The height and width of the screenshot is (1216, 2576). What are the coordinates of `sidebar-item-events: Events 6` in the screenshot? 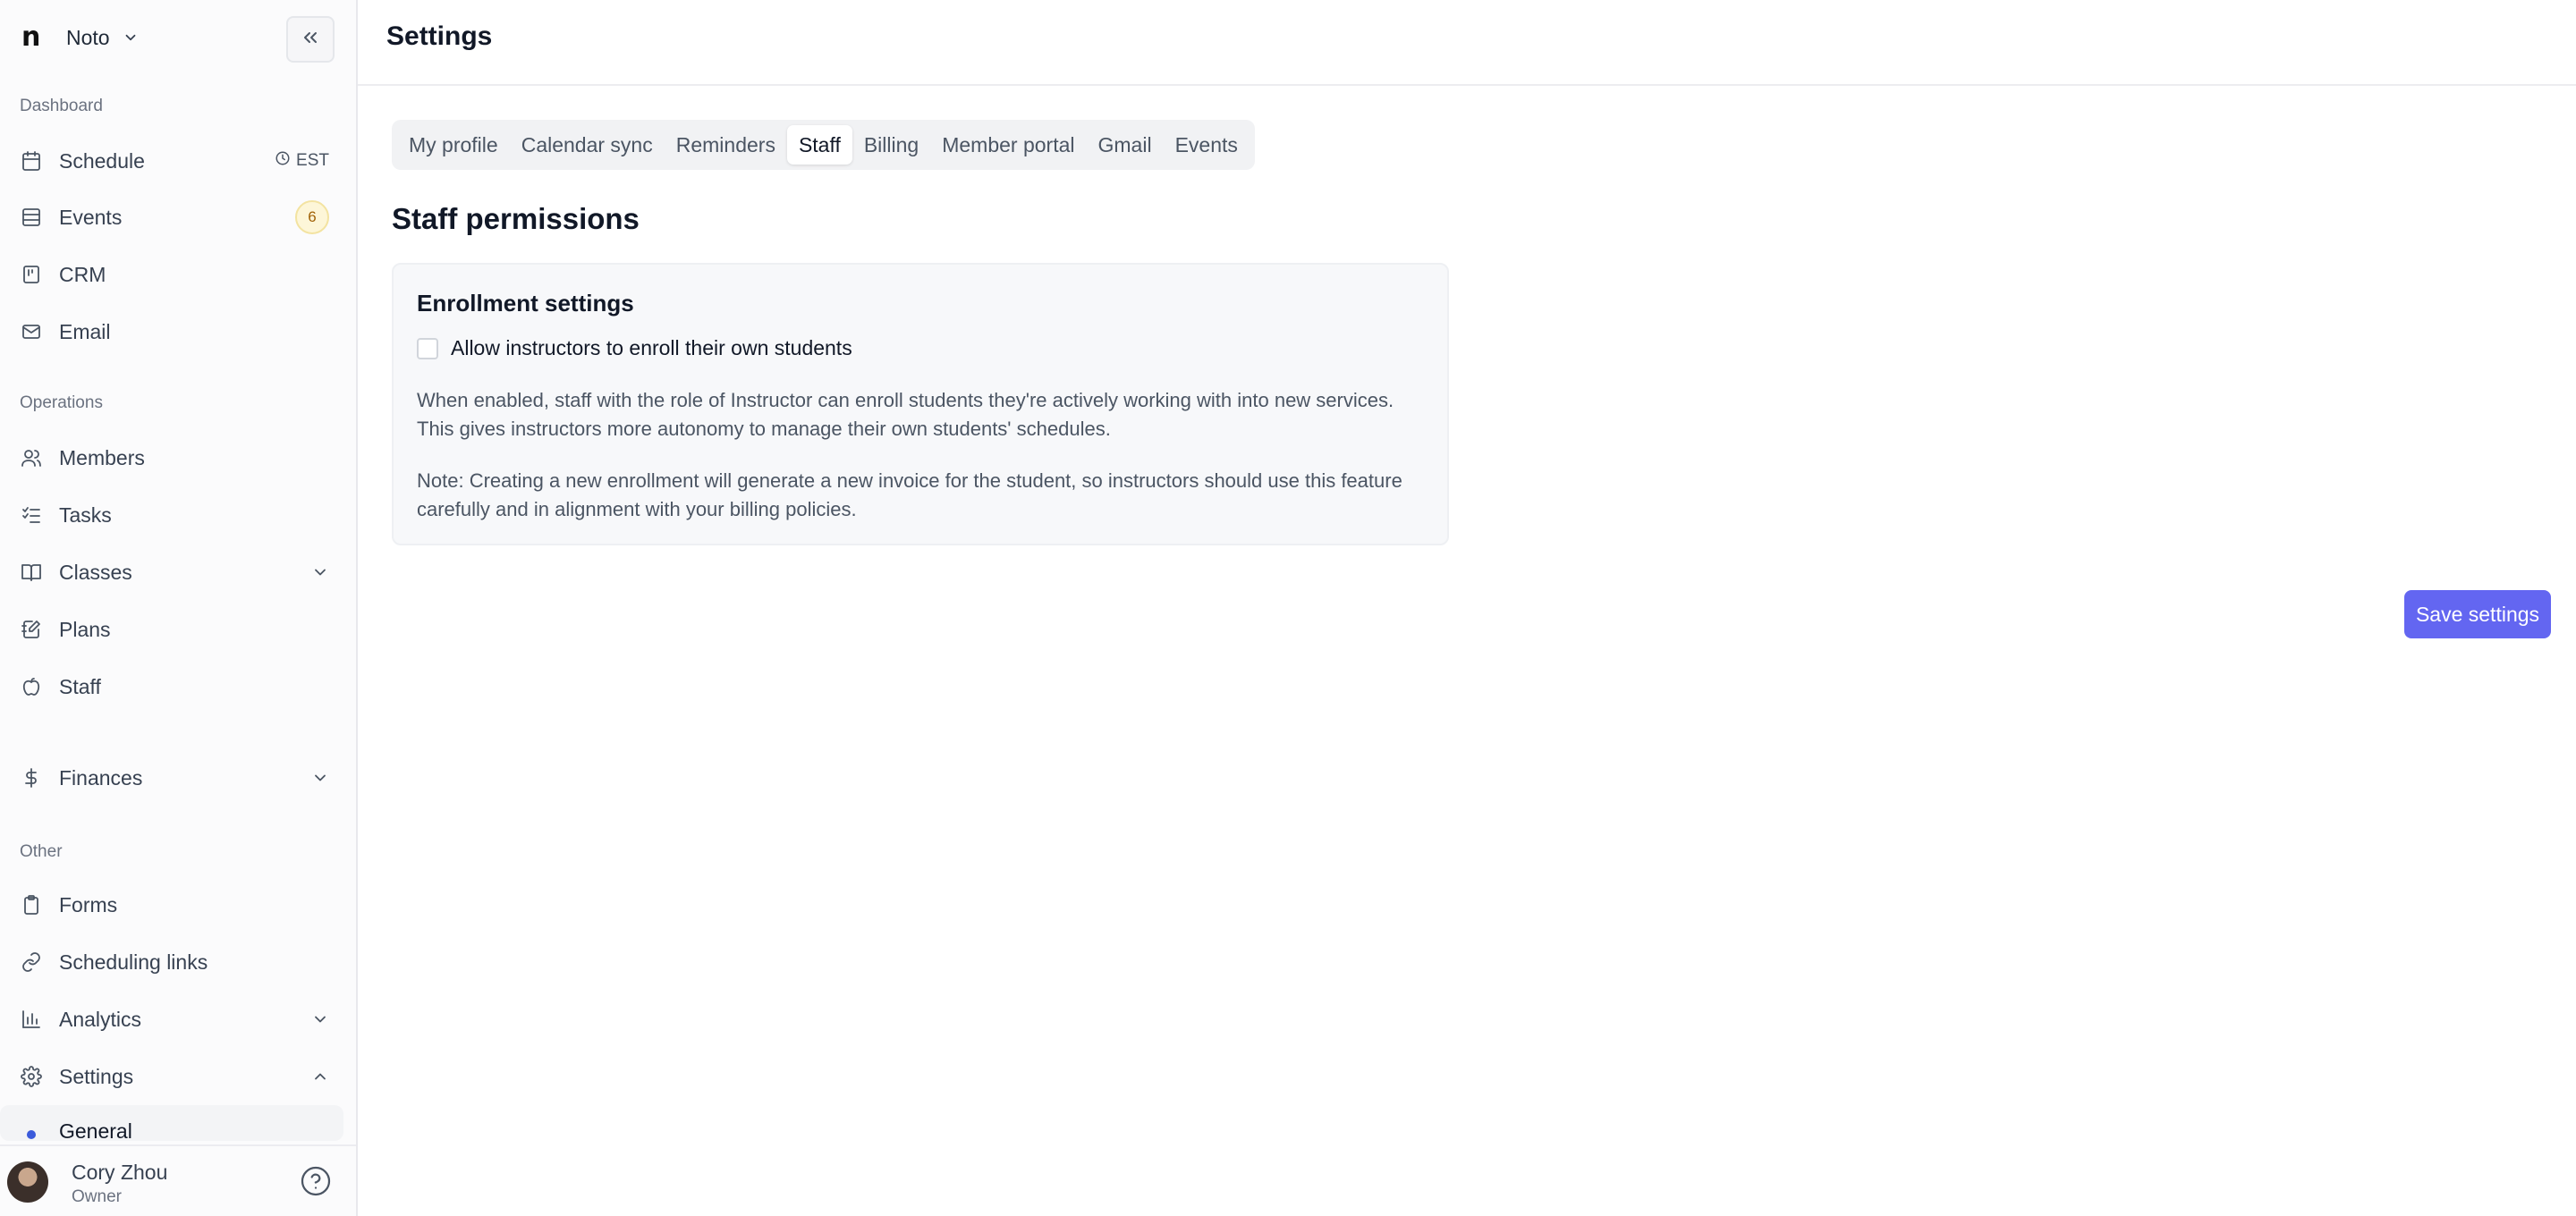 It's located at (178, 217).